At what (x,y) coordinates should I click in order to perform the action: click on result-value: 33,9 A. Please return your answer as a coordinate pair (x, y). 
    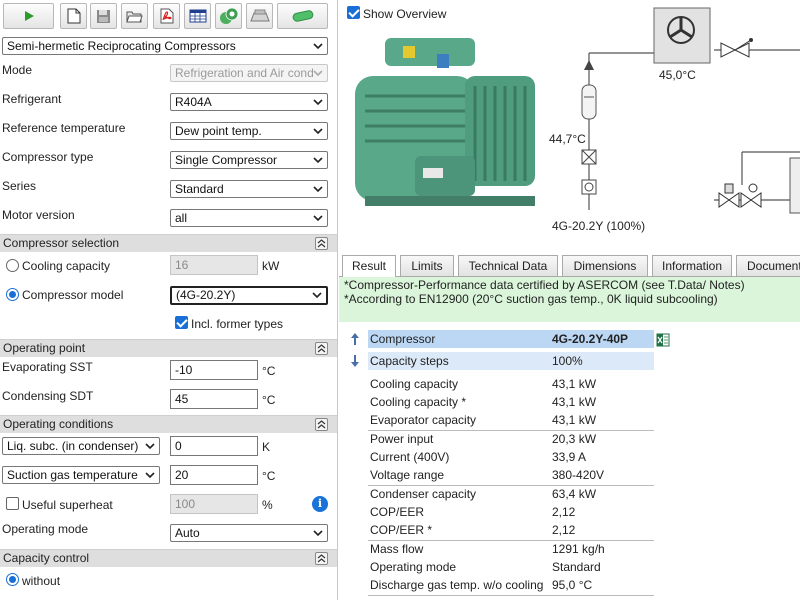
    Looking at the image, I should click on (569, 457).